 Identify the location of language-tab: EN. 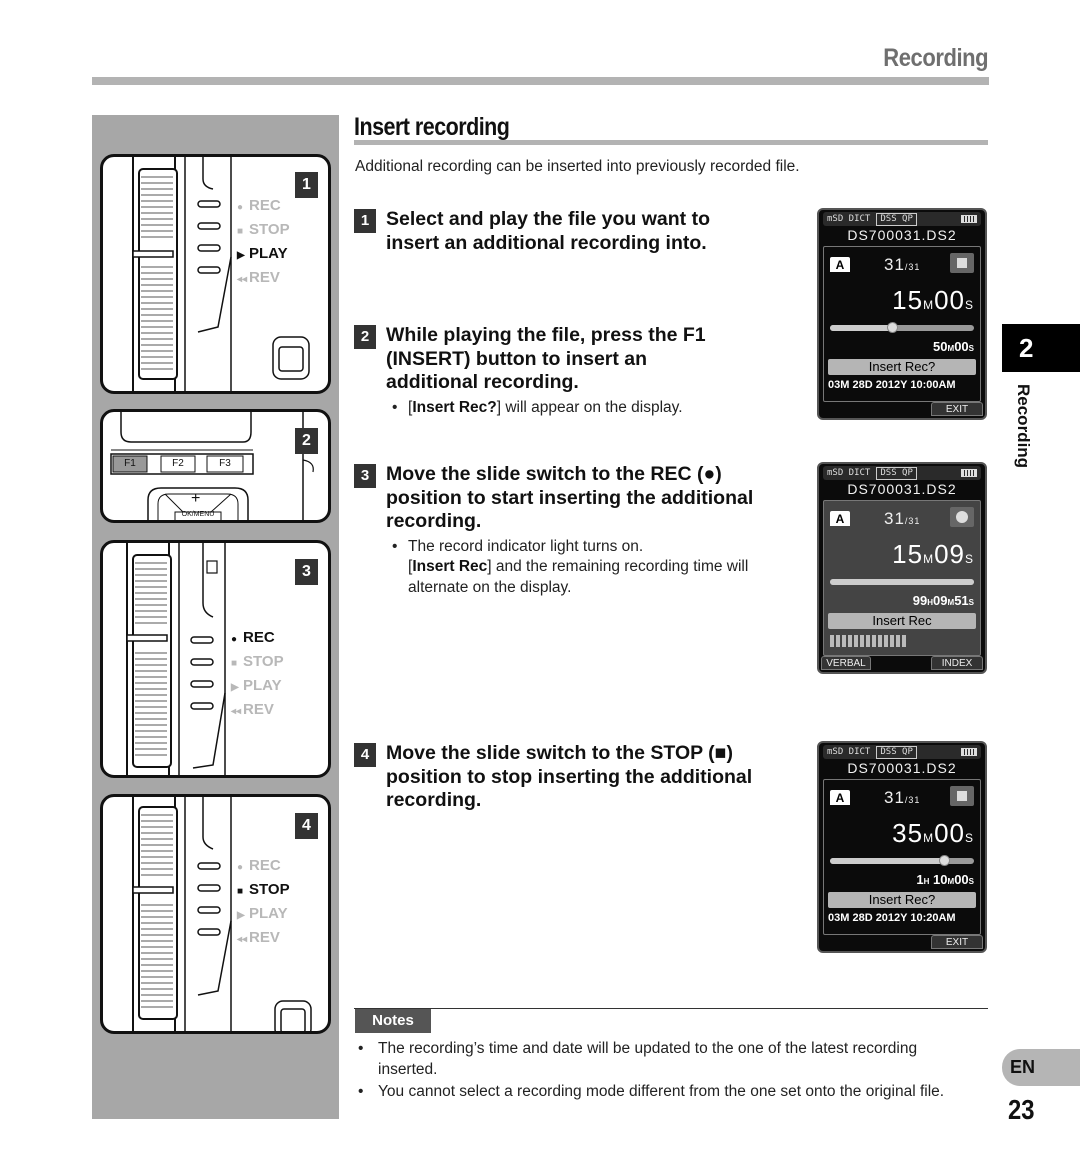
(1041, 1067).